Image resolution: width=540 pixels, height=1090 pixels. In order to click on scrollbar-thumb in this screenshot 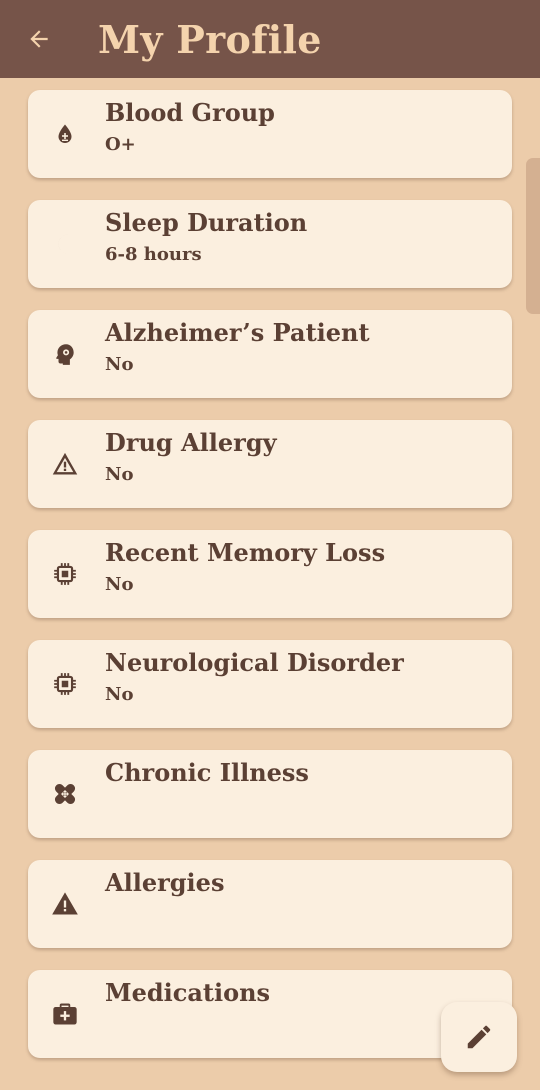, I will do `click(533, 236)`.